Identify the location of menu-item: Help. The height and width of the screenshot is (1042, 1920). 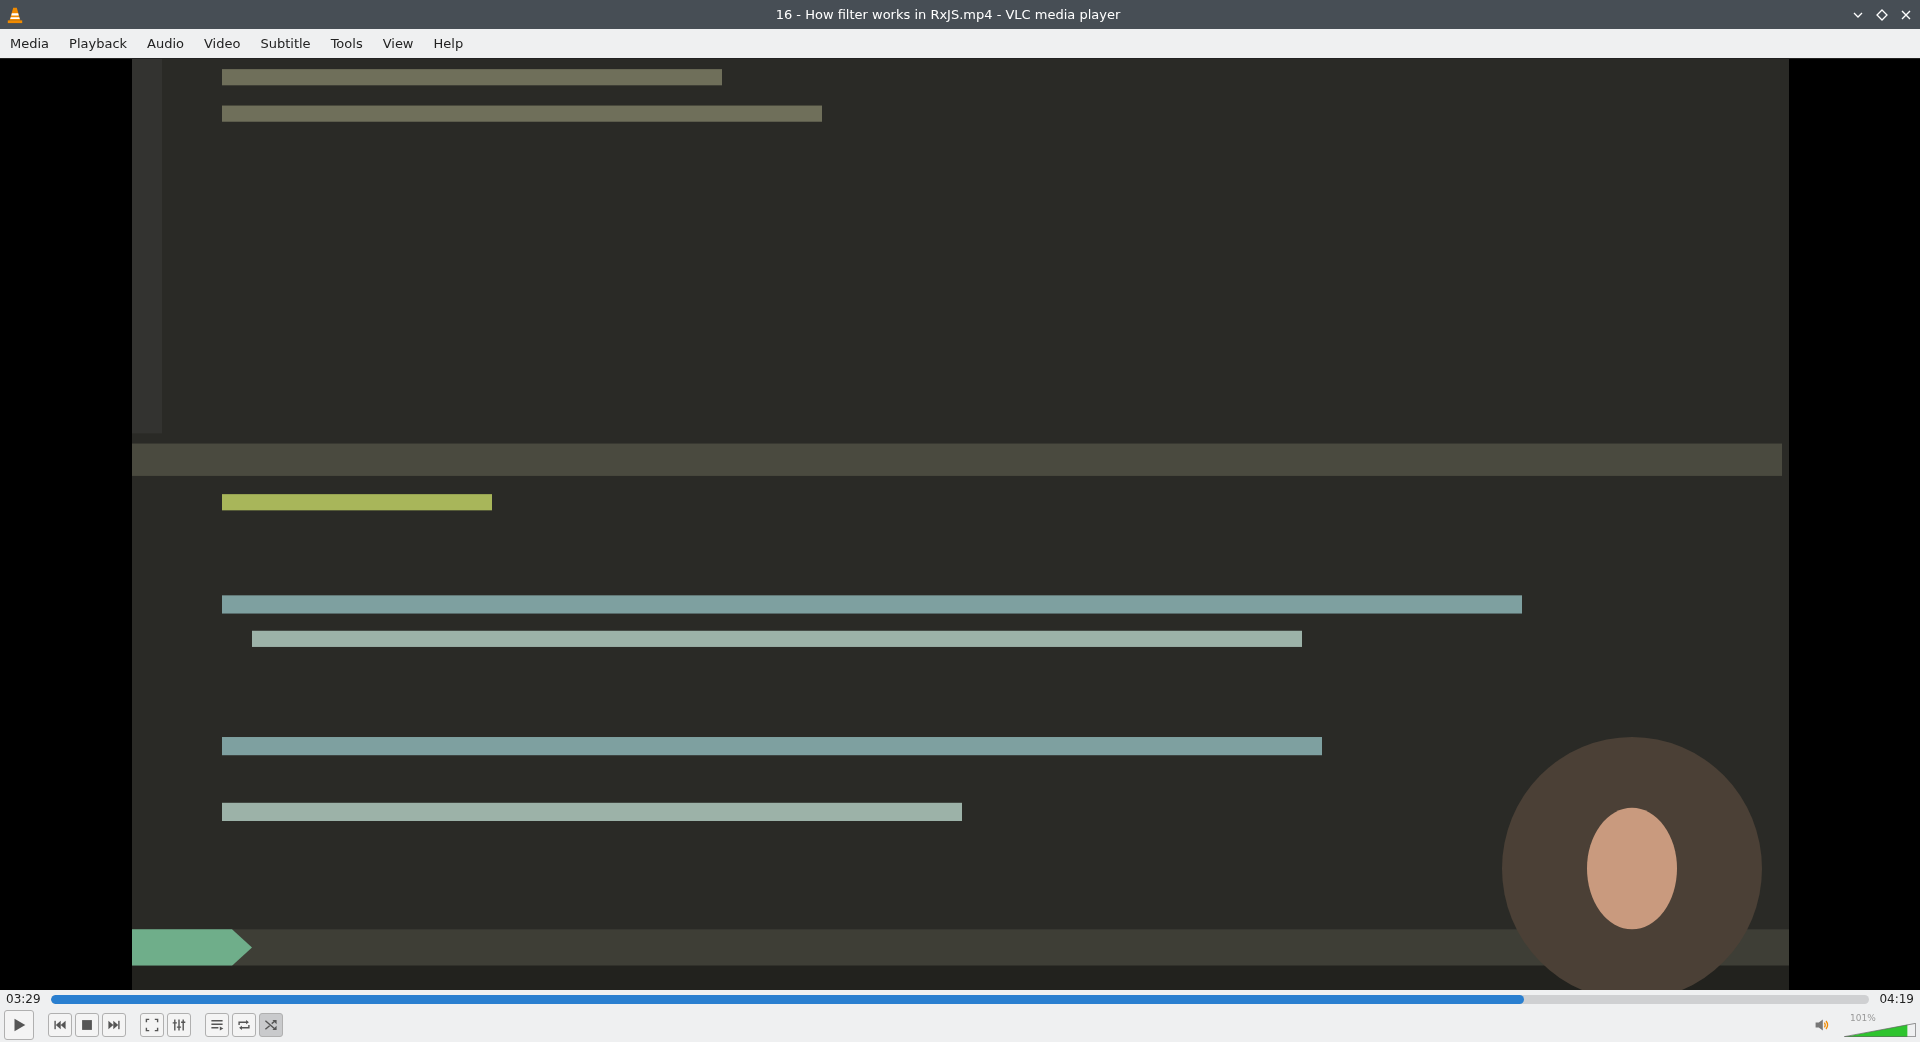
(448, 43).